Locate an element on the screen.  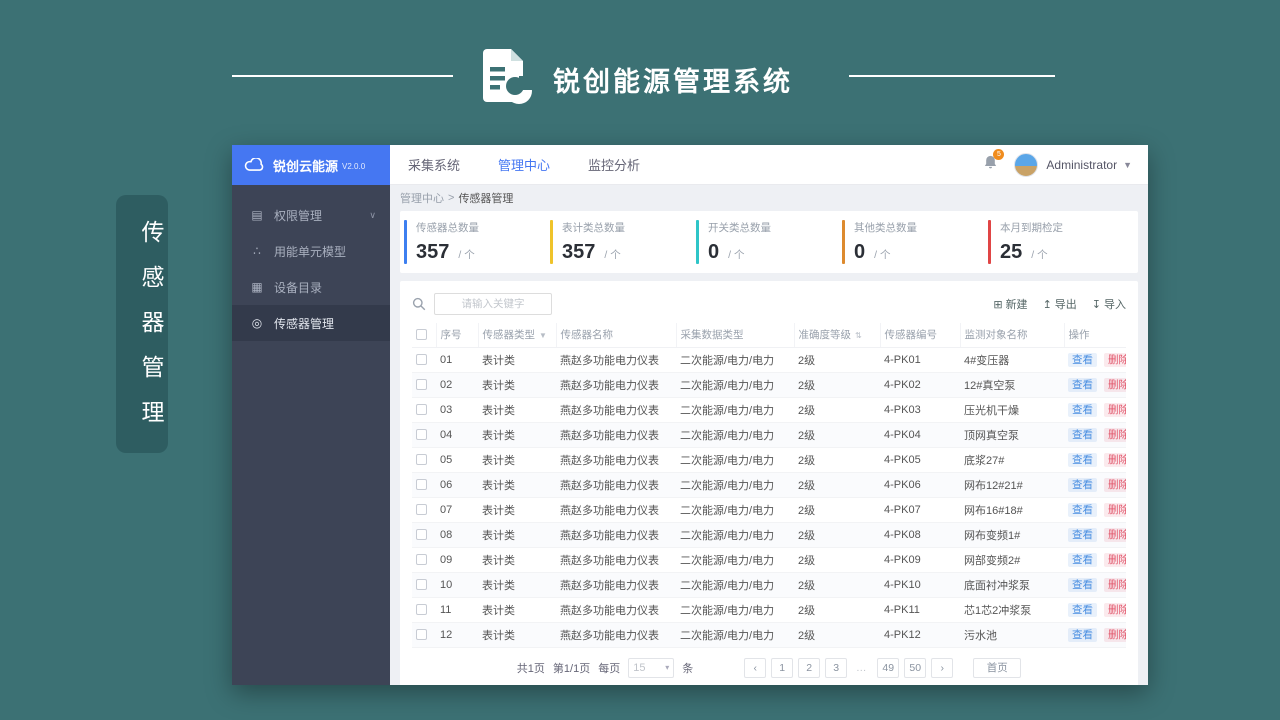
filter-icon: ▼ is located at coordinates (543, 335).